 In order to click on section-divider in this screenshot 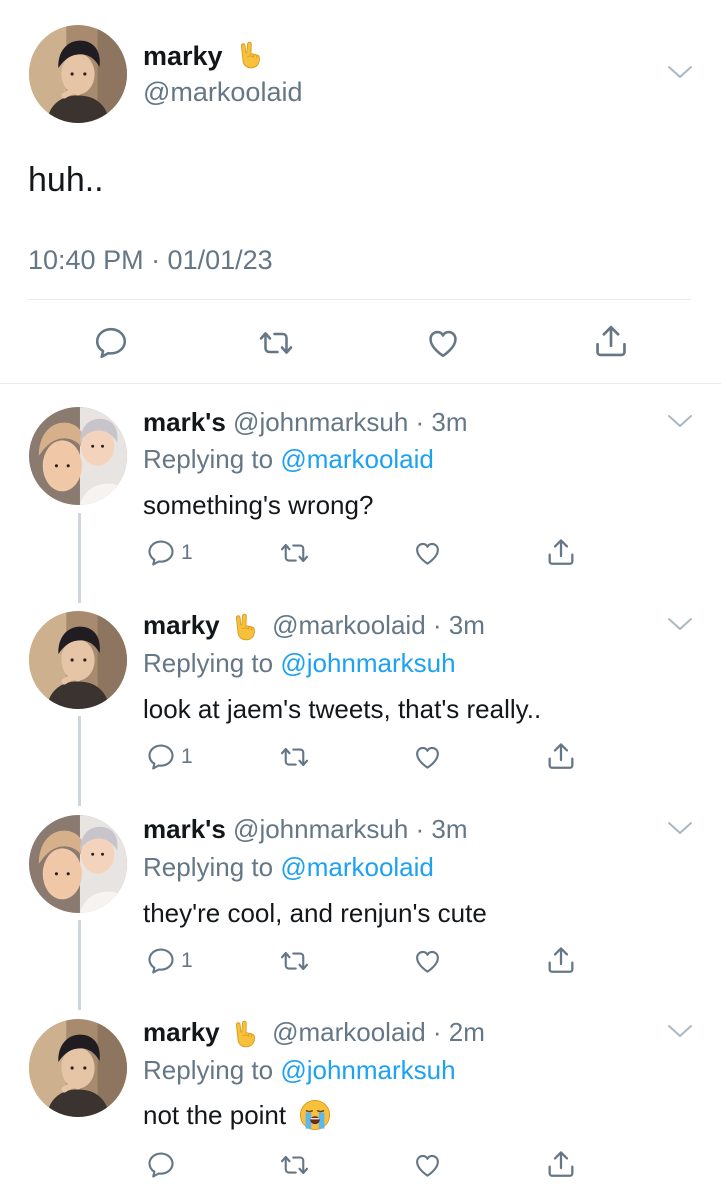, I will do `click(360, 383)`.